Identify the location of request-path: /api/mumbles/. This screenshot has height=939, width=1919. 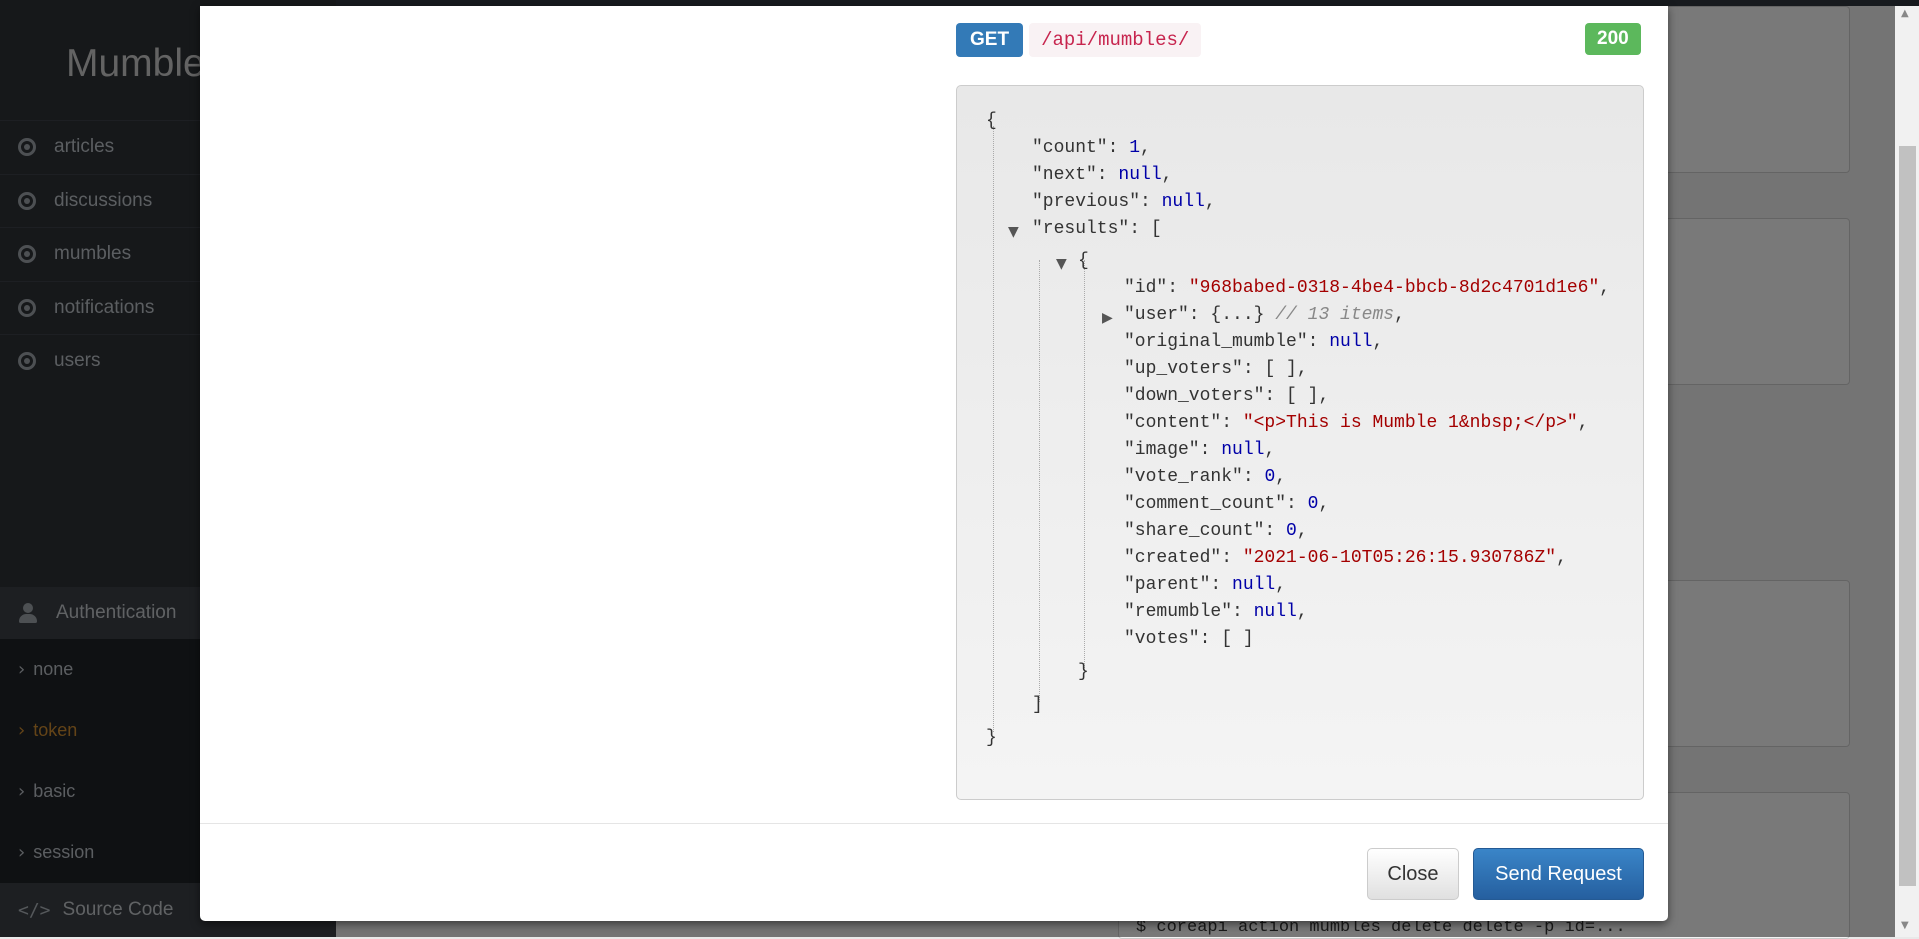
(1115, 40).